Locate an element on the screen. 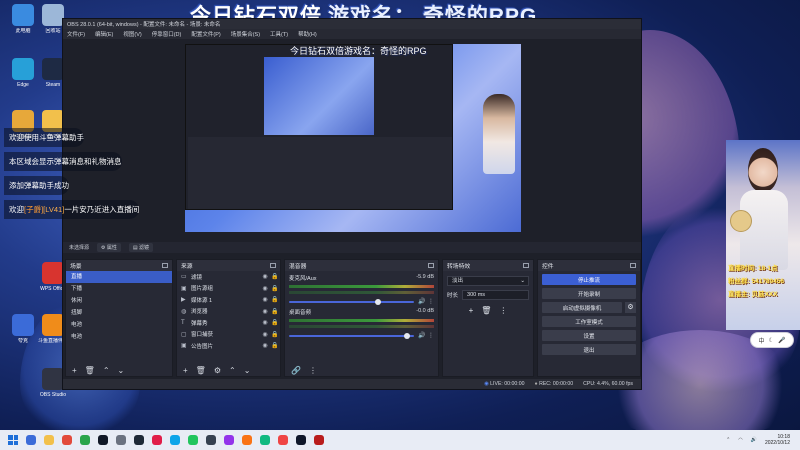 Image resolution: width=800 pixels, height=450 pixels. filters-button: ▤ 滤镜 is located at coordinates (141, 247).